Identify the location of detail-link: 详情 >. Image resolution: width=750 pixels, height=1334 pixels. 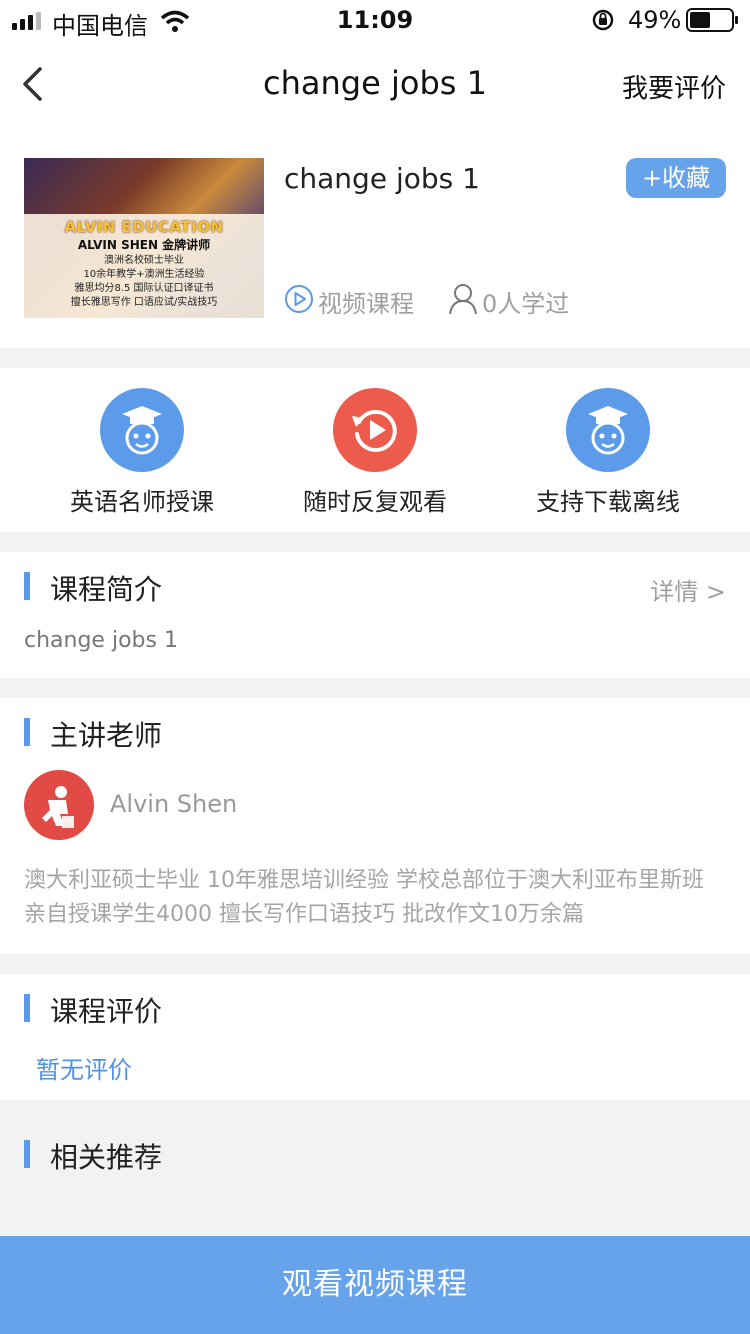
(688, 589).